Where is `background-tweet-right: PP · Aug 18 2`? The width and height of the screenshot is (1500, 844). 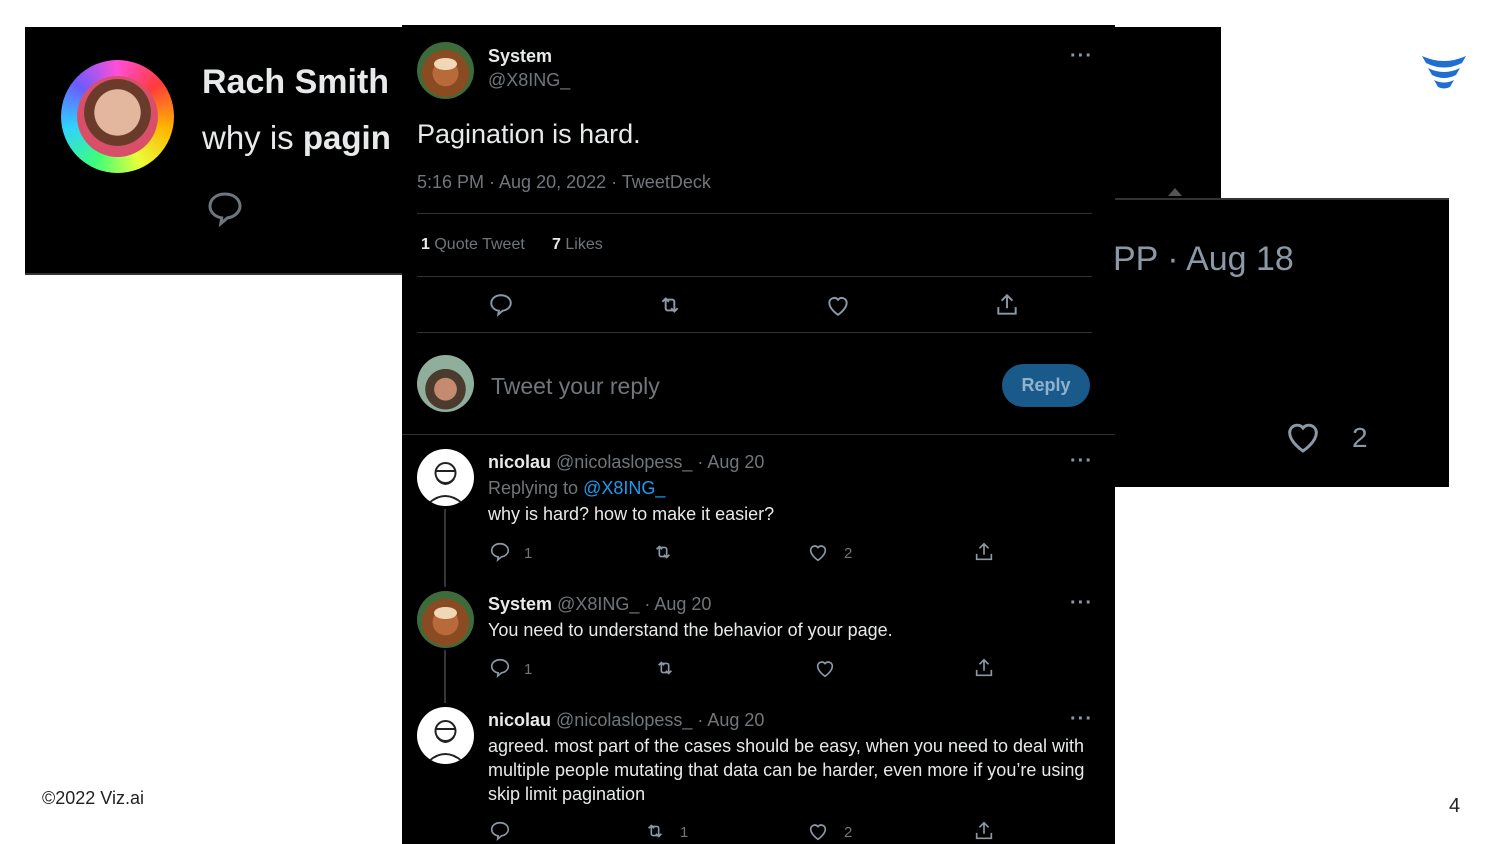
background-tweet-right: PP · Aug 18 2 is located at coordinates (1279, 337).